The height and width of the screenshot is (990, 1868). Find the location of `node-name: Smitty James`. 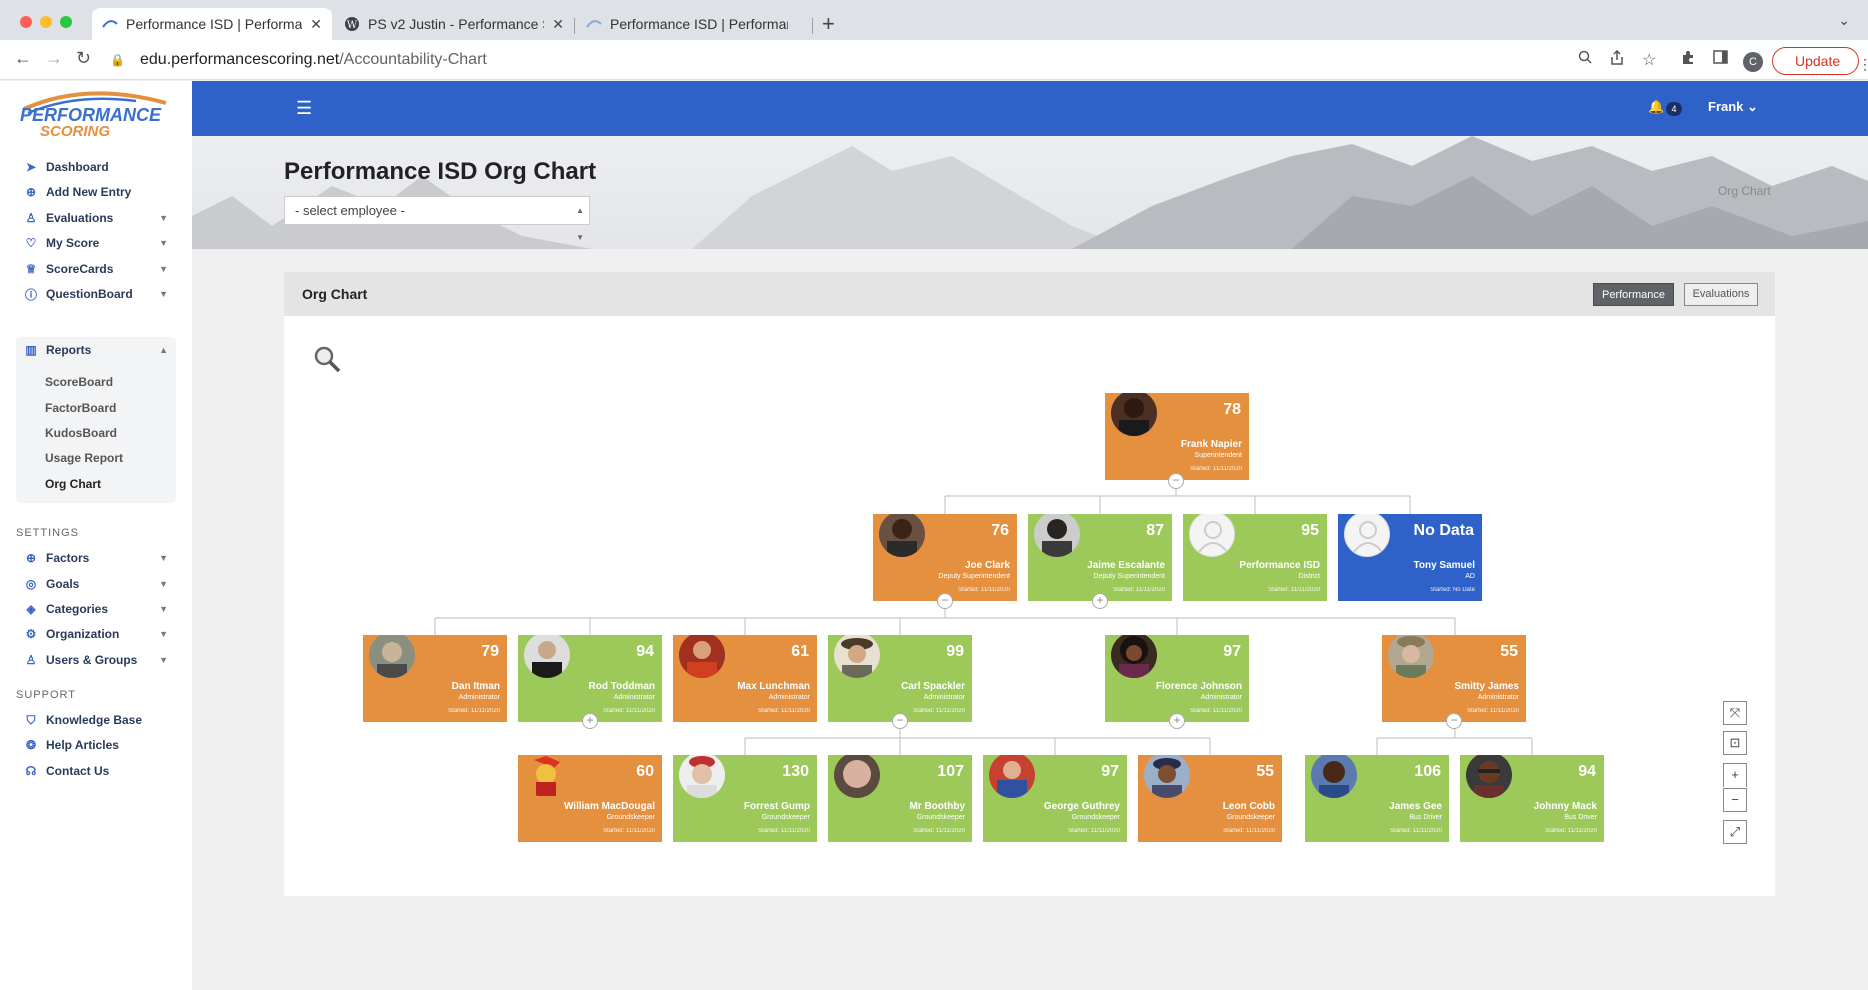

node-name: Smitty James is located at coordinates (1486, 686).